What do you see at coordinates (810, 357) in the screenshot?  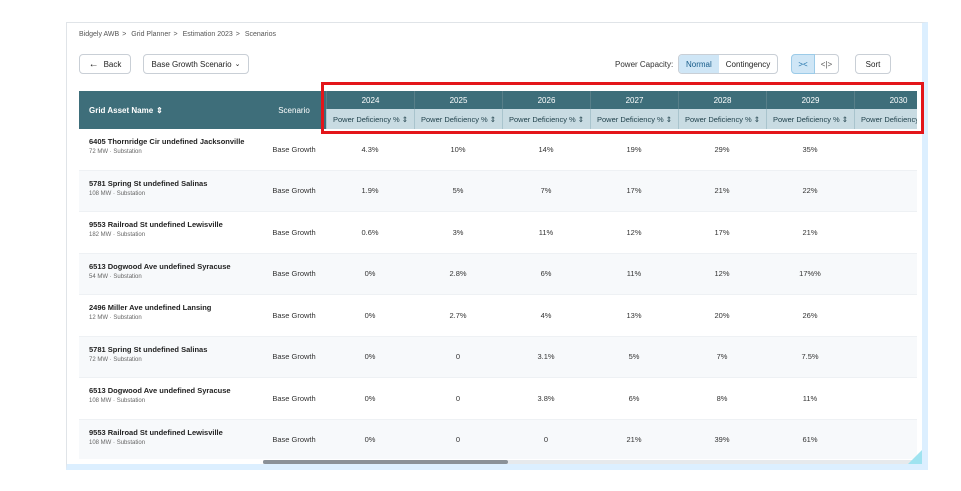 I see `deficiency-value: 7.5%` at bounding box center [810, 357].